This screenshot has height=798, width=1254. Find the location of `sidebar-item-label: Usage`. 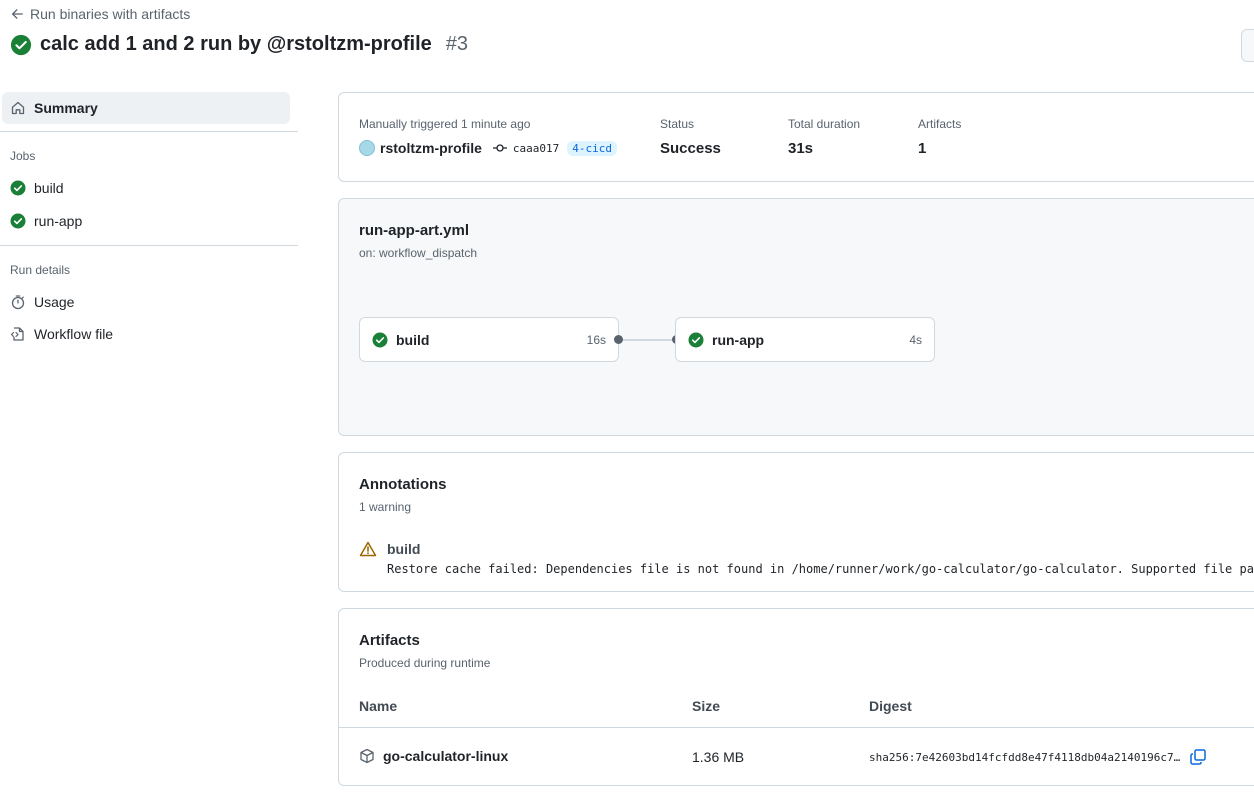

sidebar-item-label: Usage is located at coordinates (54, 302).